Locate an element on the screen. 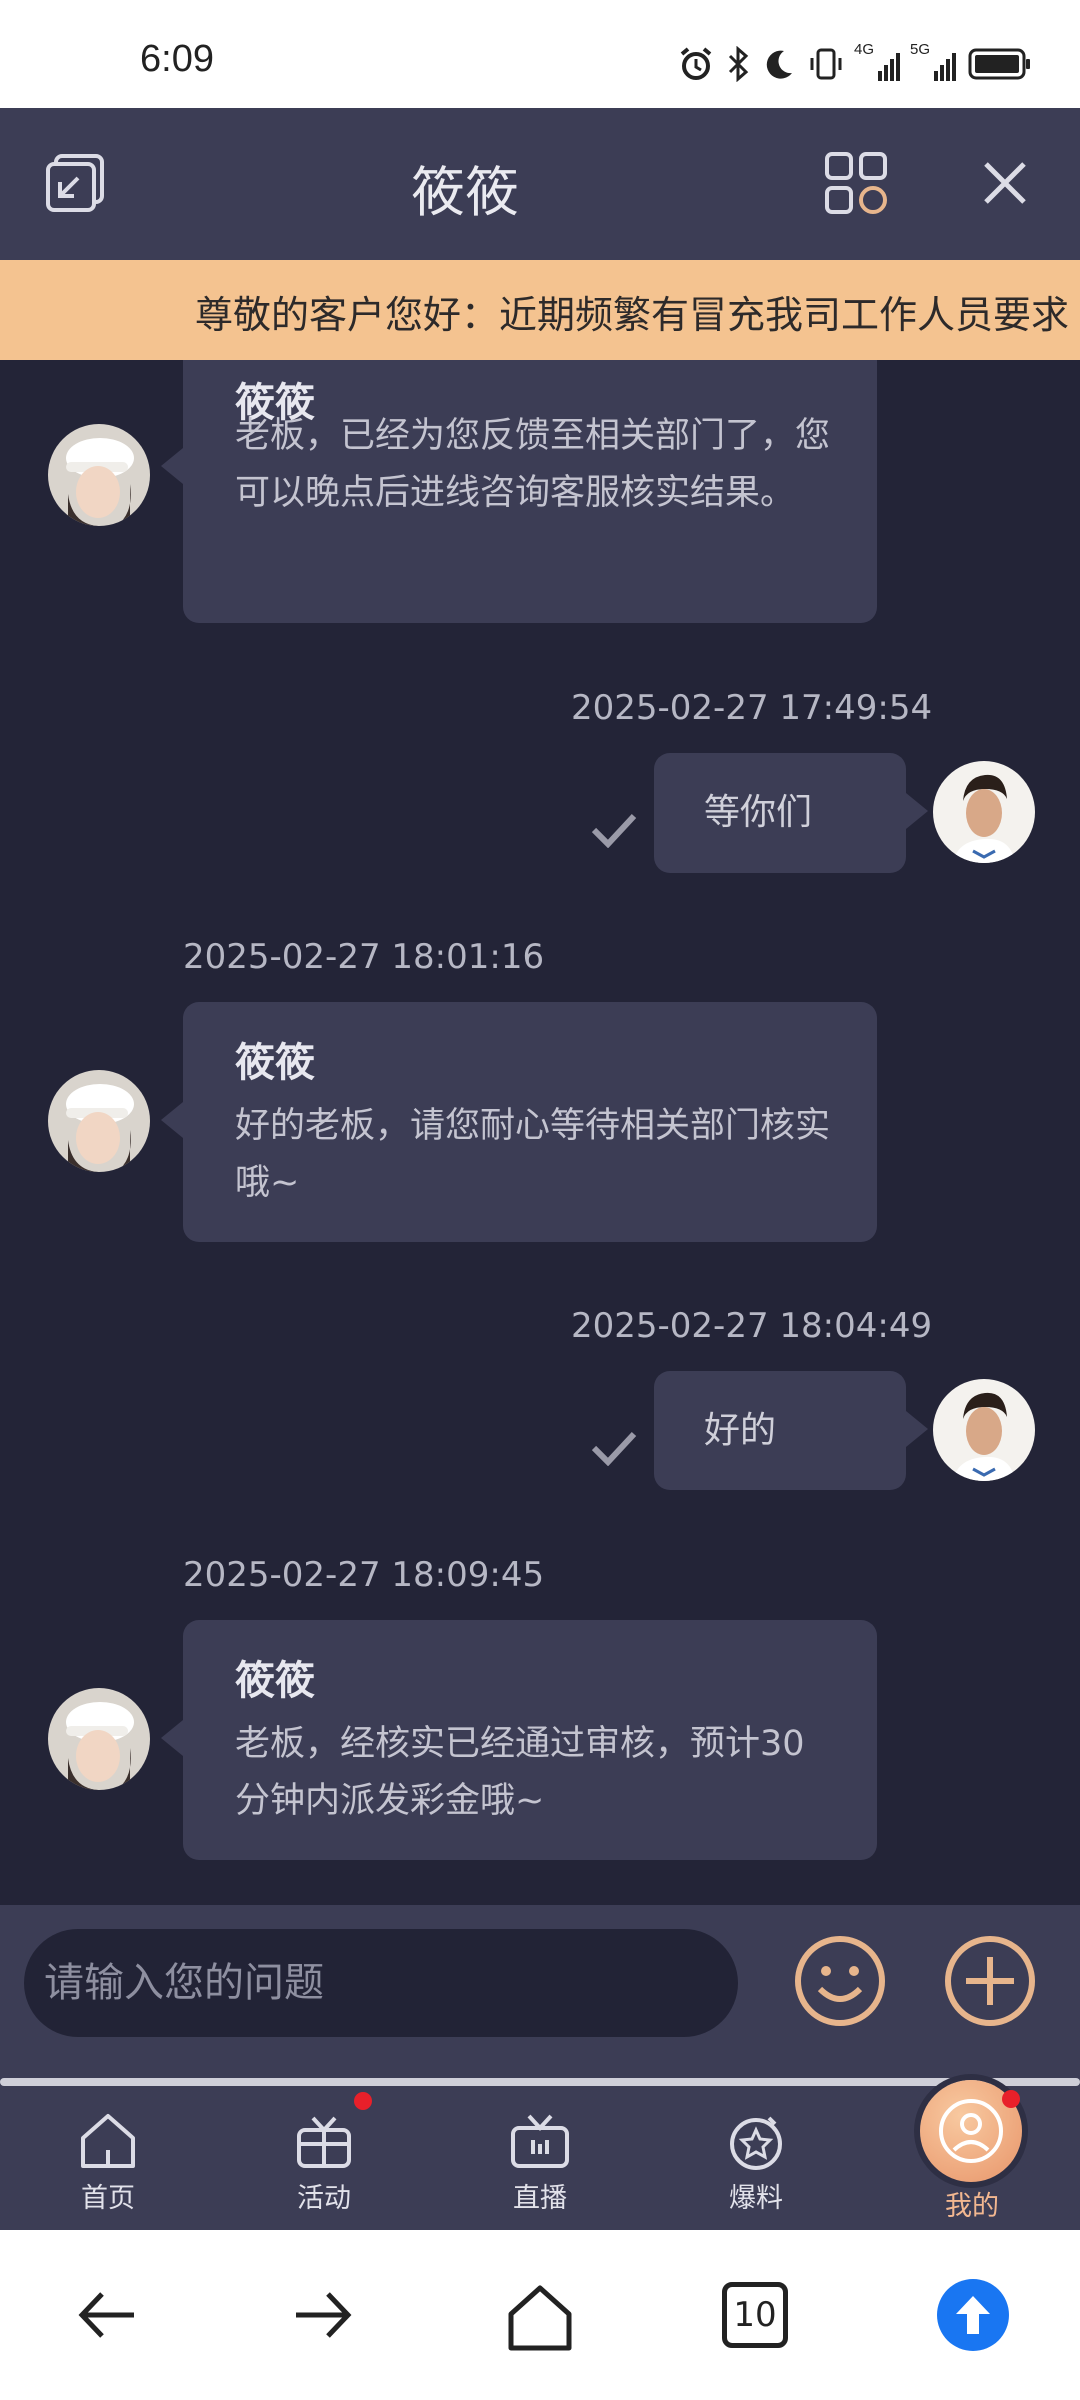 Image resolution: width=1080 pixels, height=2400 pixels. tab-label: 爆料 is located at coordinates (756, 2198).